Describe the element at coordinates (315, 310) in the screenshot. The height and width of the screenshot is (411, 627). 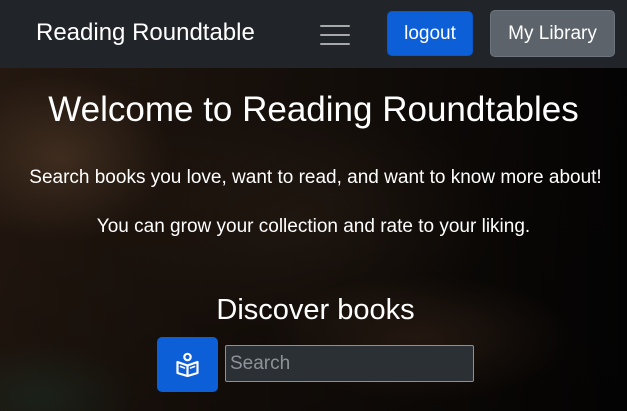
I see `discover-heading: Discover books` at that location.